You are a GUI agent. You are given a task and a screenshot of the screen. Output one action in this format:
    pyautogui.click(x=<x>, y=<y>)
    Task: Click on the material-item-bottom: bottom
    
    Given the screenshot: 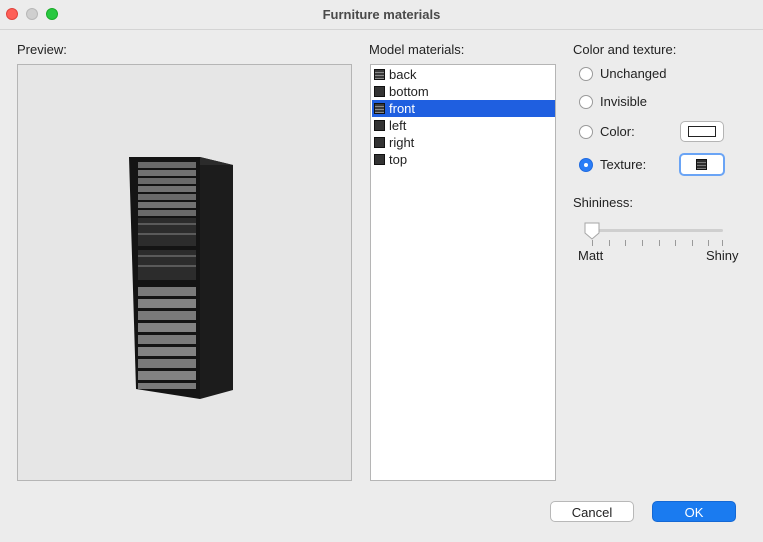 What is the action you would take?
    pyautogui.click(x=463, y=91)
    